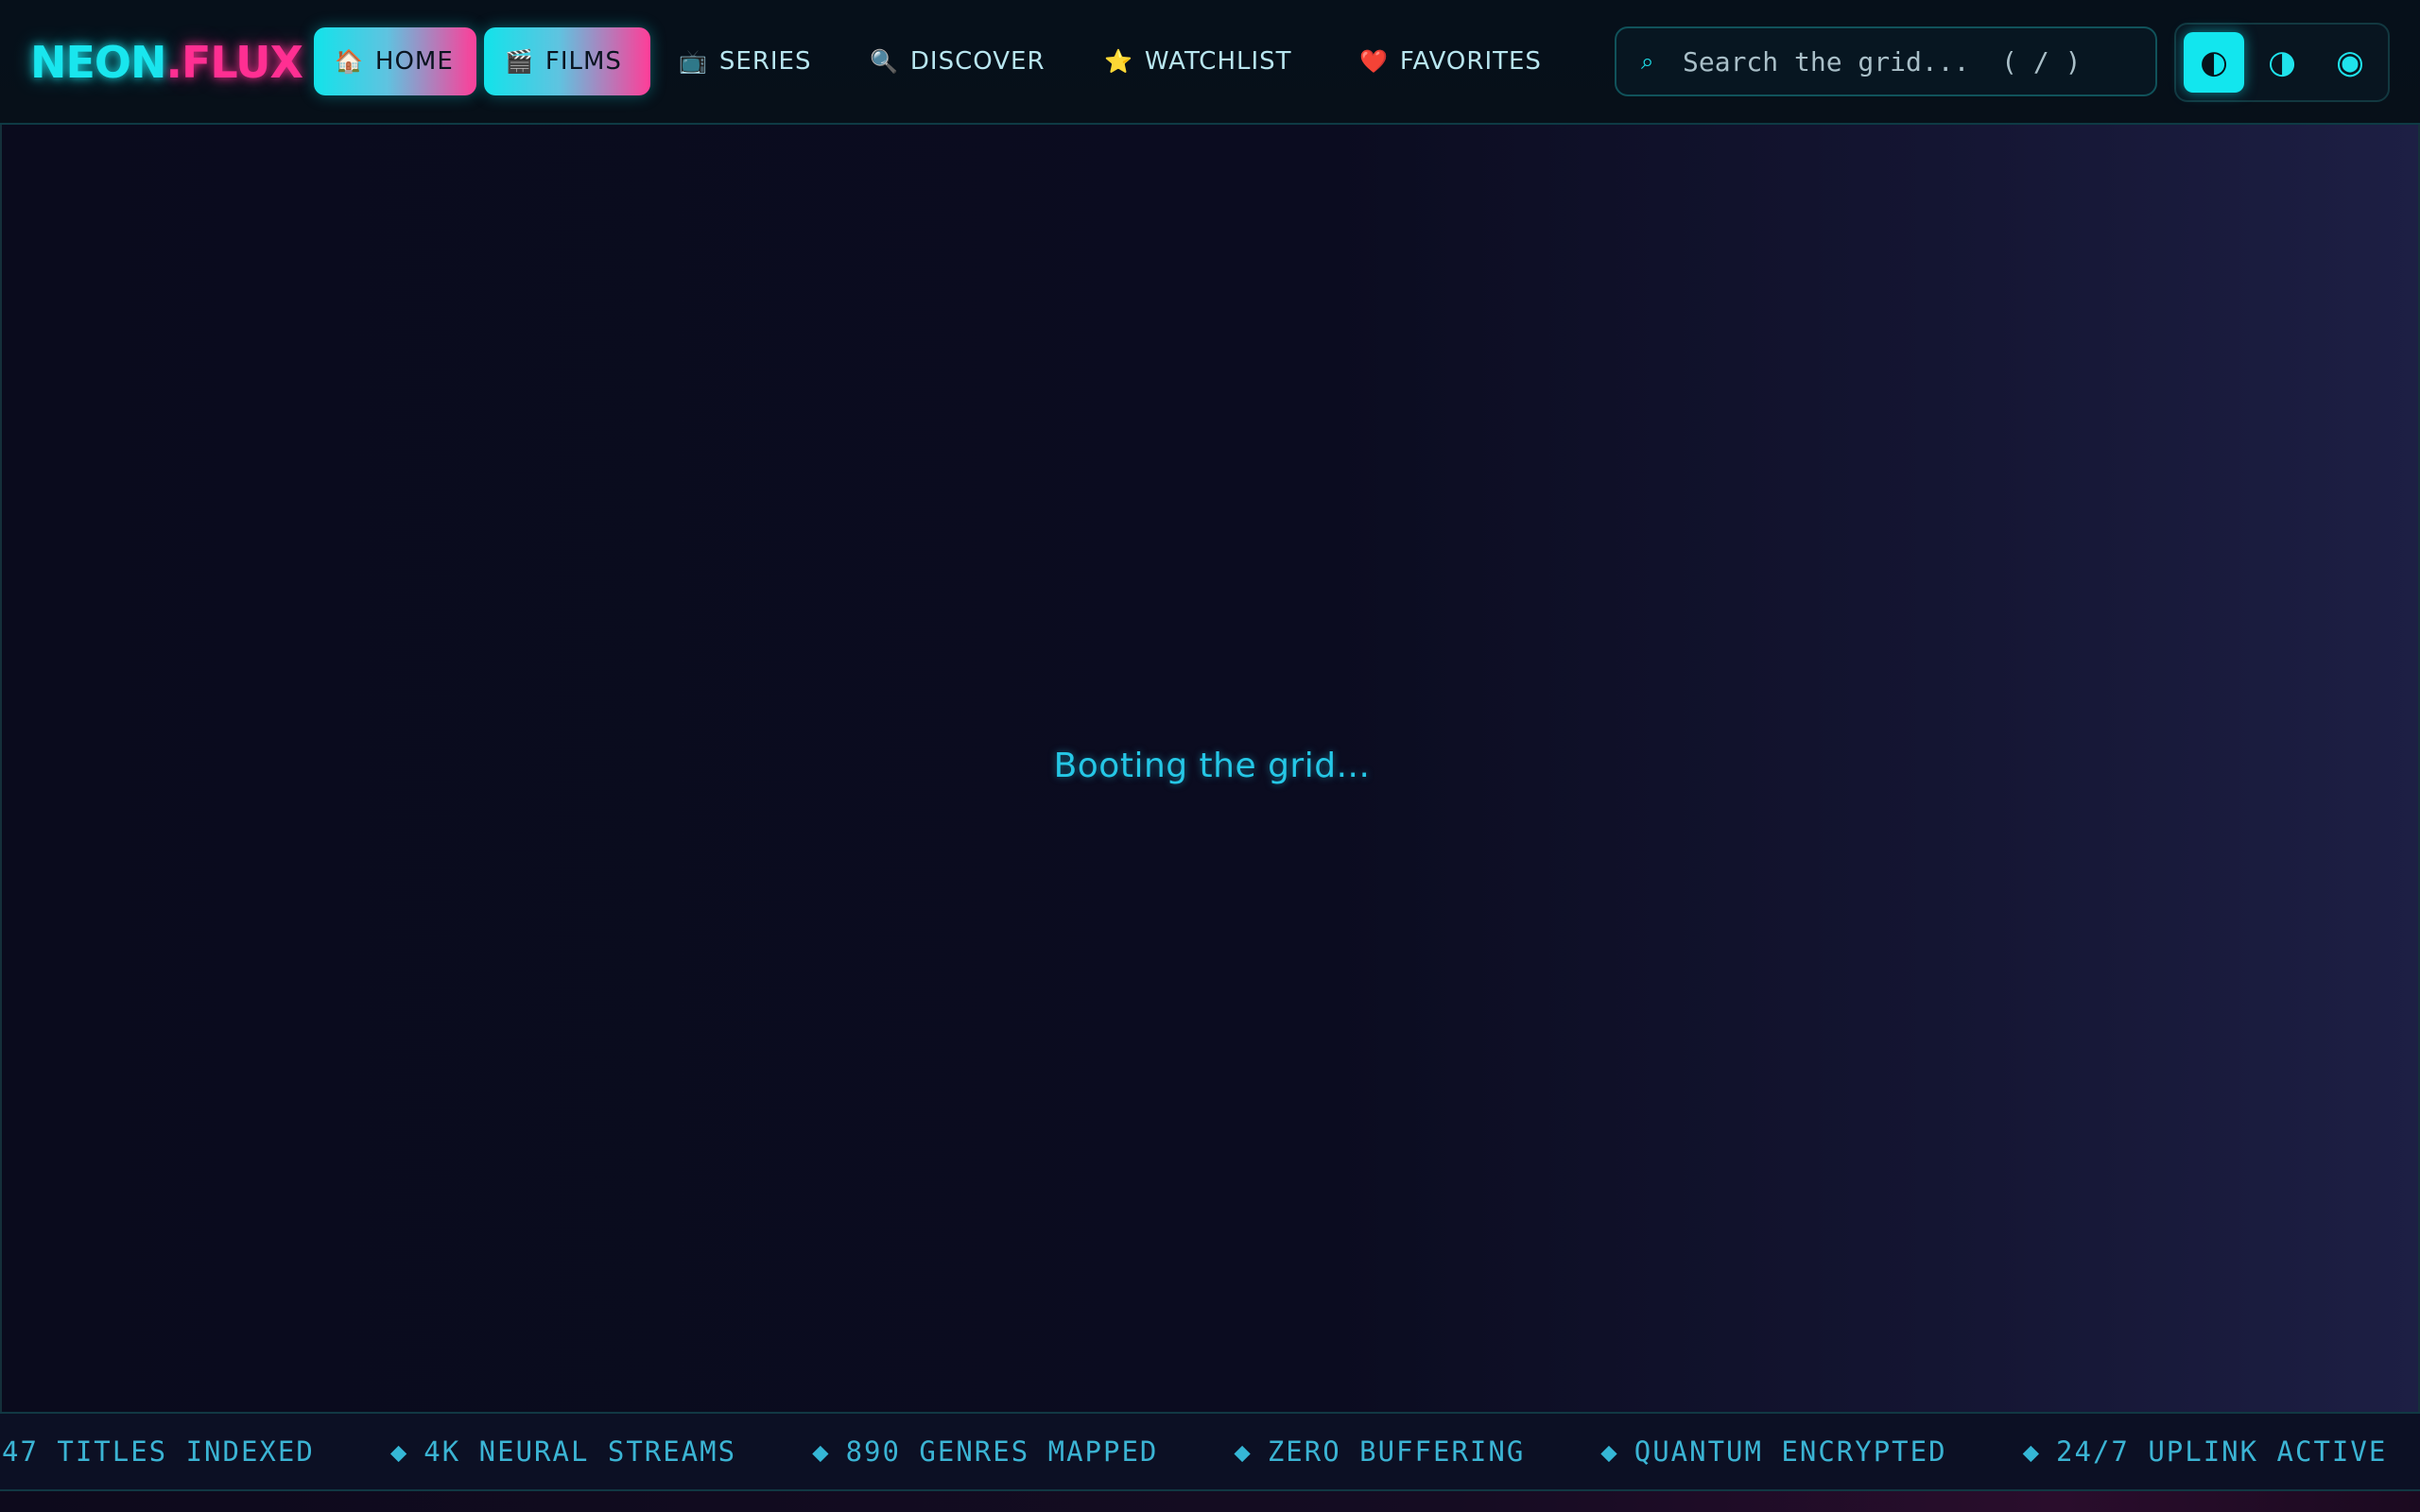 This screenshot has width=2420, height=1512. I want to click on theme-mode-toggle: ◐ ◑ ◉, so click(2282, 62).